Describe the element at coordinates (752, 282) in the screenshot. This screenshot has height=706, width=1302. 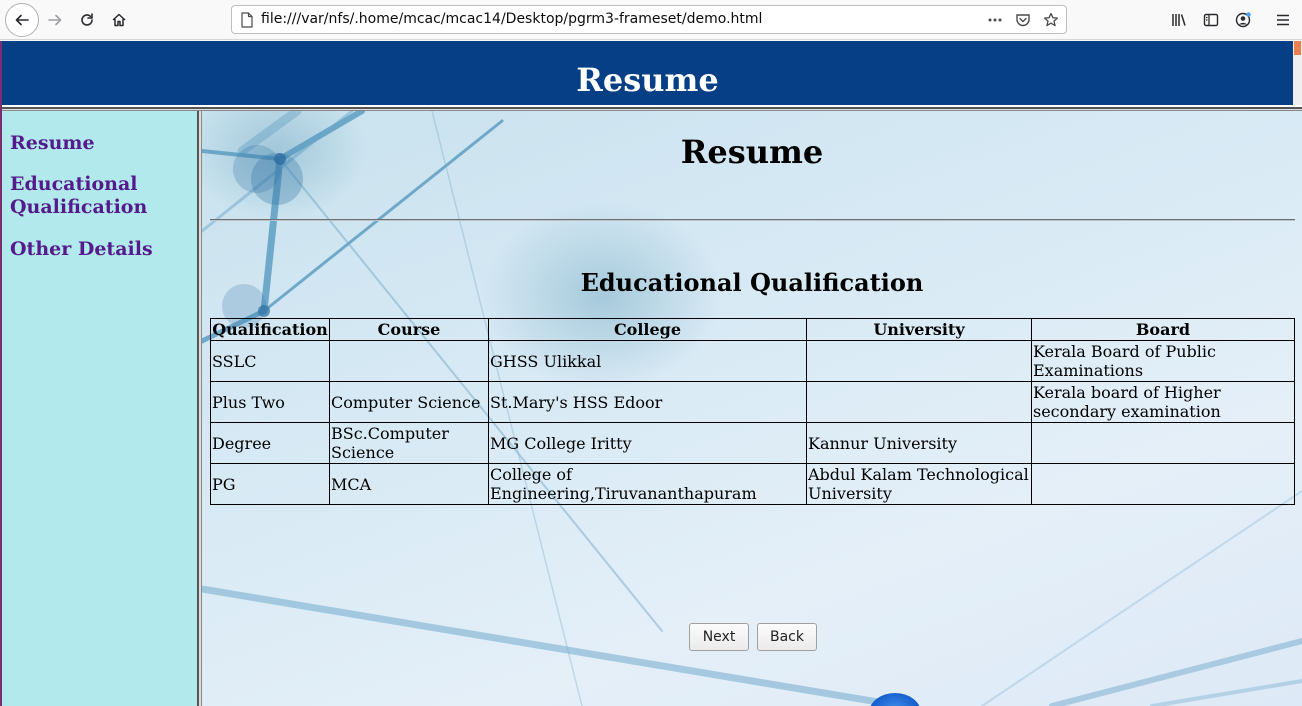
I see `section-title: Educational Qualification` at that location.